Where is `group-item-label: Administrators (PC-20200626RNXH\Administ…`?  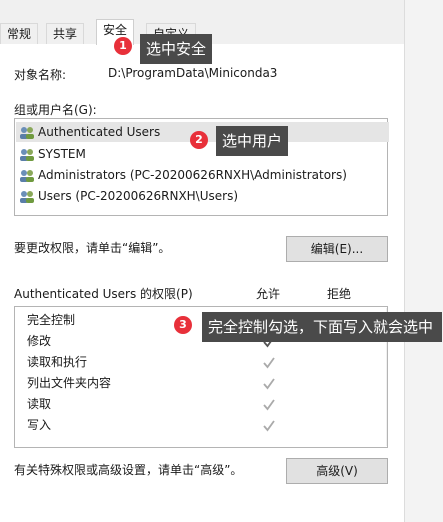
group-item-label: Administrators (PC-20200626RNXH\Administ… is located at coordinates (192, 175).